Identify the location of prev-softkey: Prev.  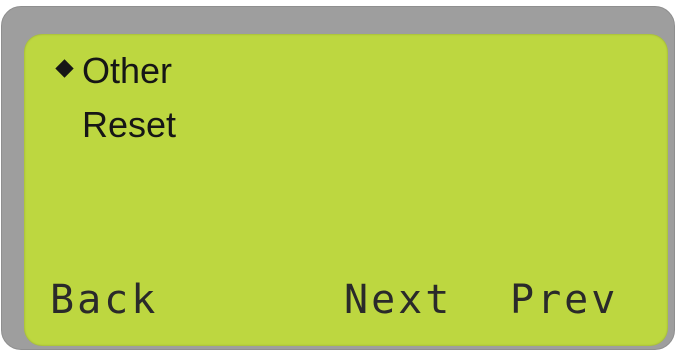
(564, 300).